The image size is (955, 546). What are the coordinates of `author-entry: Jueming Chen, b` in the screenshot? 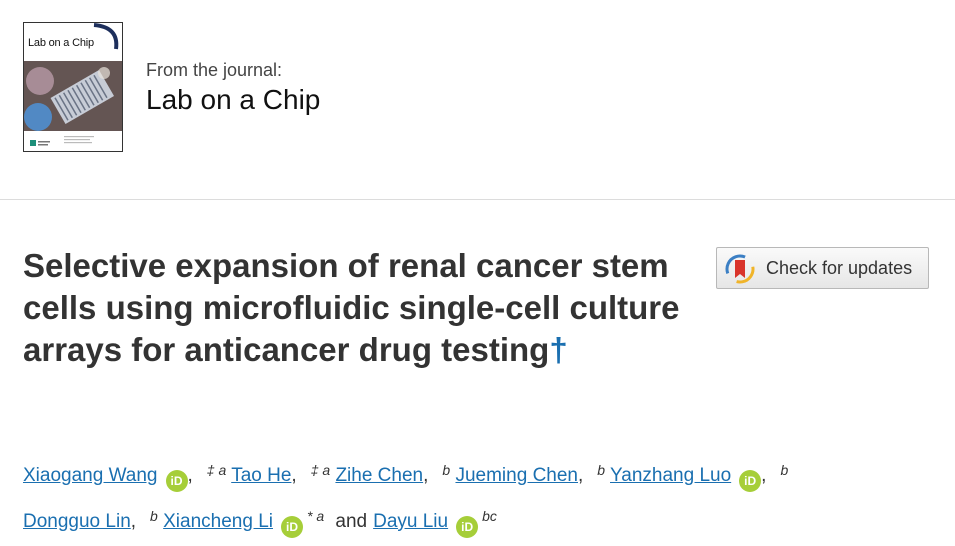 It's located at (530, 474).